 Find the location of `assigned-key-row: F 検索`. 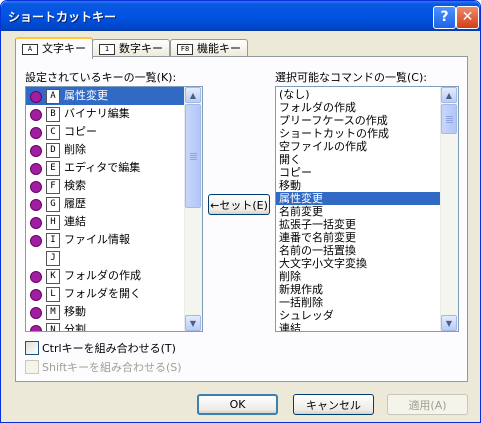

assigned-key-row: F 検索 is located at coordinates (105, 186).